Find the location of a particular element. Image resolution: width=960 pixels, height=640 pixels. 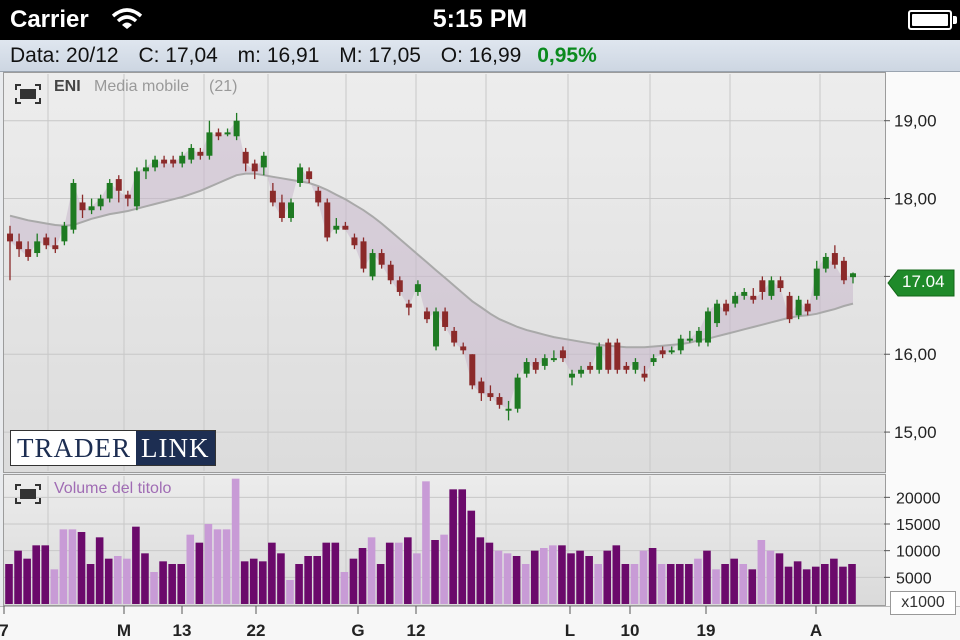

price-tick-label: 19,00 is located at coordinates (915, 121).